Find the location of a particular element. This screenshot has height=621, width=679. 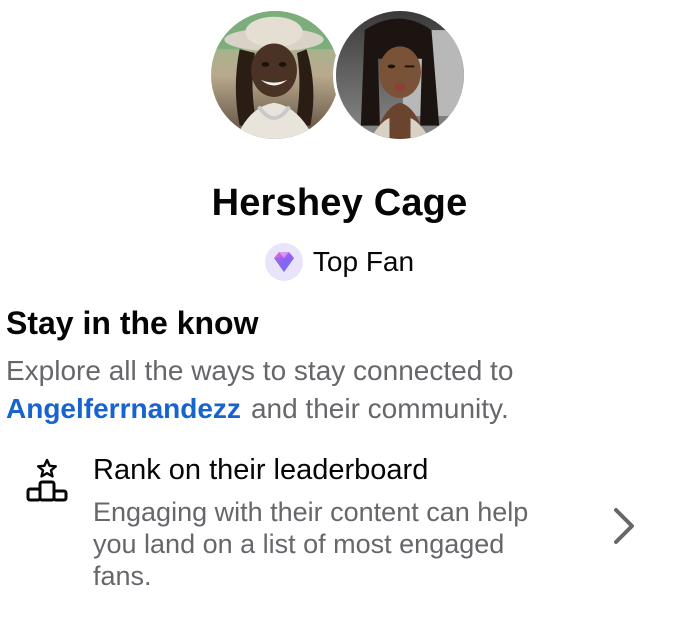

avatar-woman-image is located at coordinates (400, 75).